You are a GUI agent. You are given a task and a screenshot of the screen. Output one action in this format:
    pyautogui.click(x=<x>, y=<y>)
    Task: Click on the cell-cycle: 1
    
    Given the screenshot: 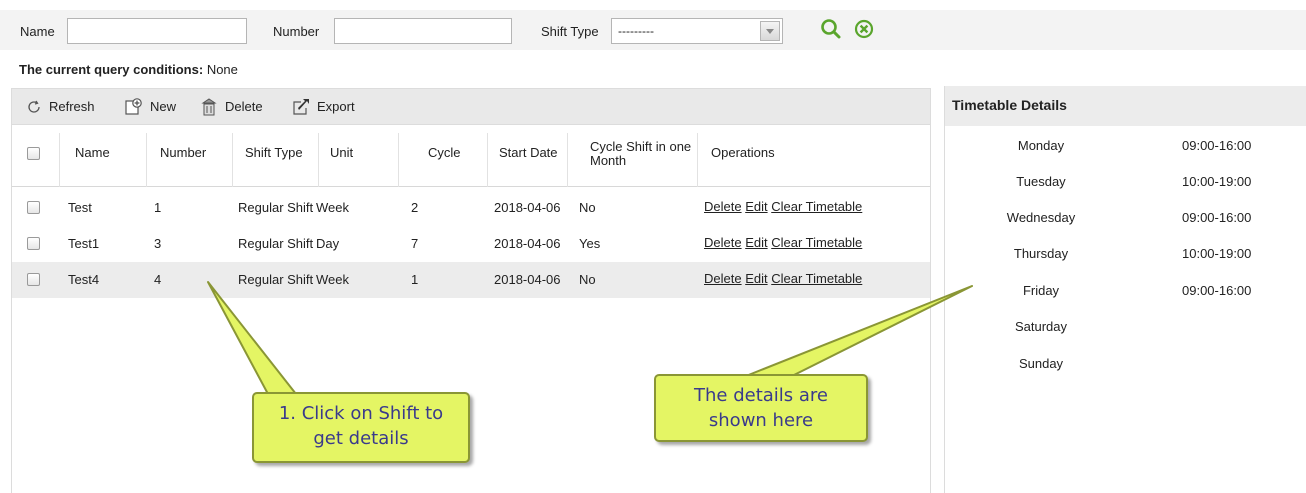 What is the action you would take?
    pyautogui.click(x=415, y=279)
    